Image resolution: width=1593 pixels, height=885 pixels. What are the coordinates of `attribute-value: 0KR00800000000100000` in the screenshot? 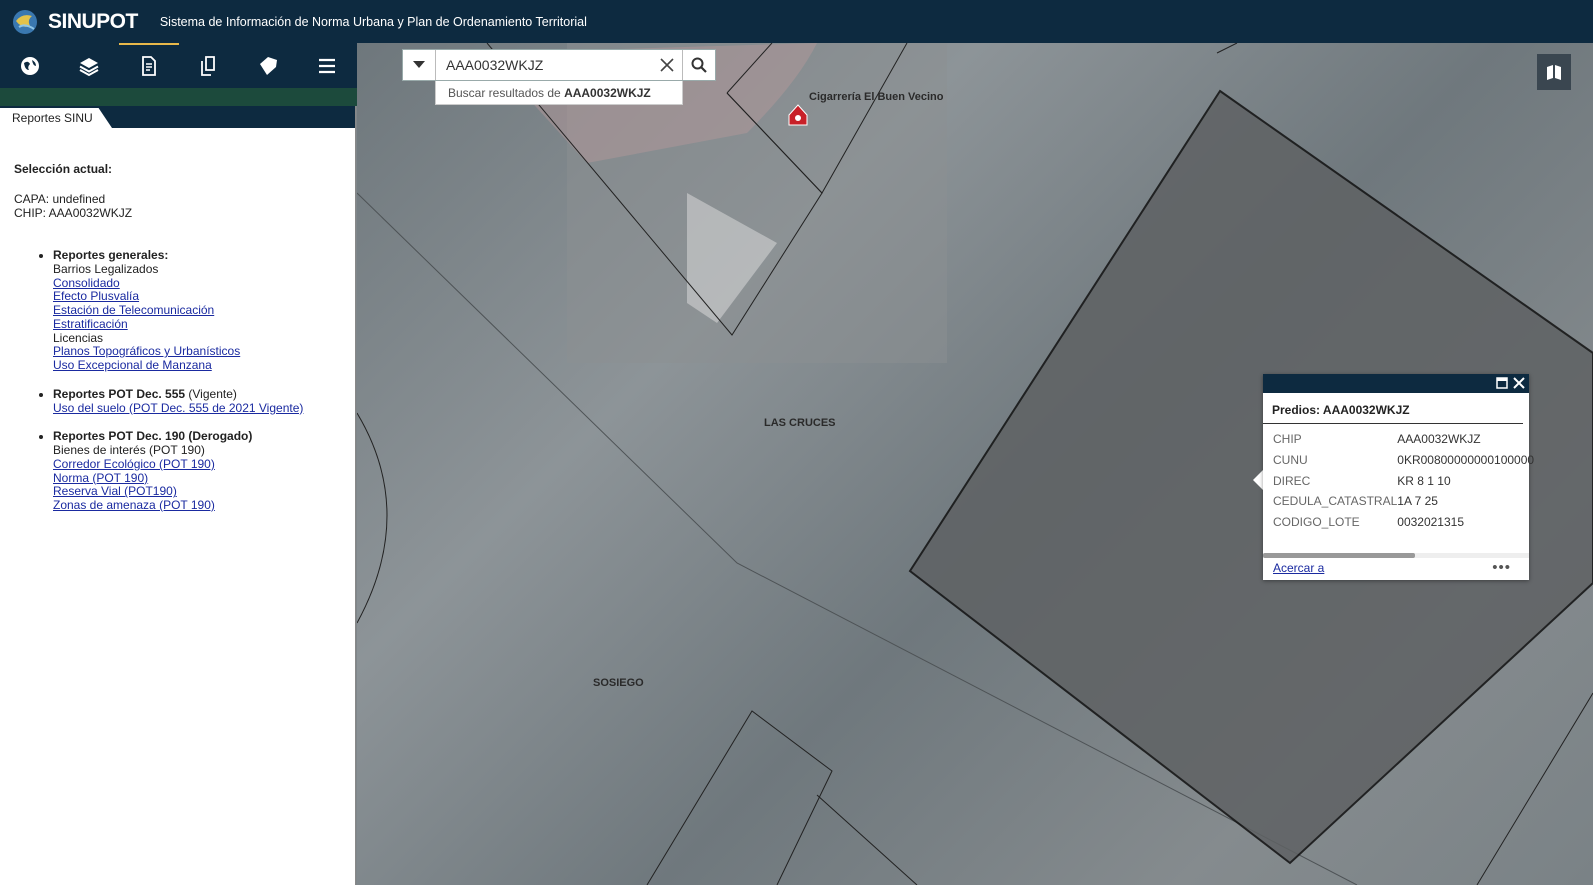 It's located at (1466, 460).